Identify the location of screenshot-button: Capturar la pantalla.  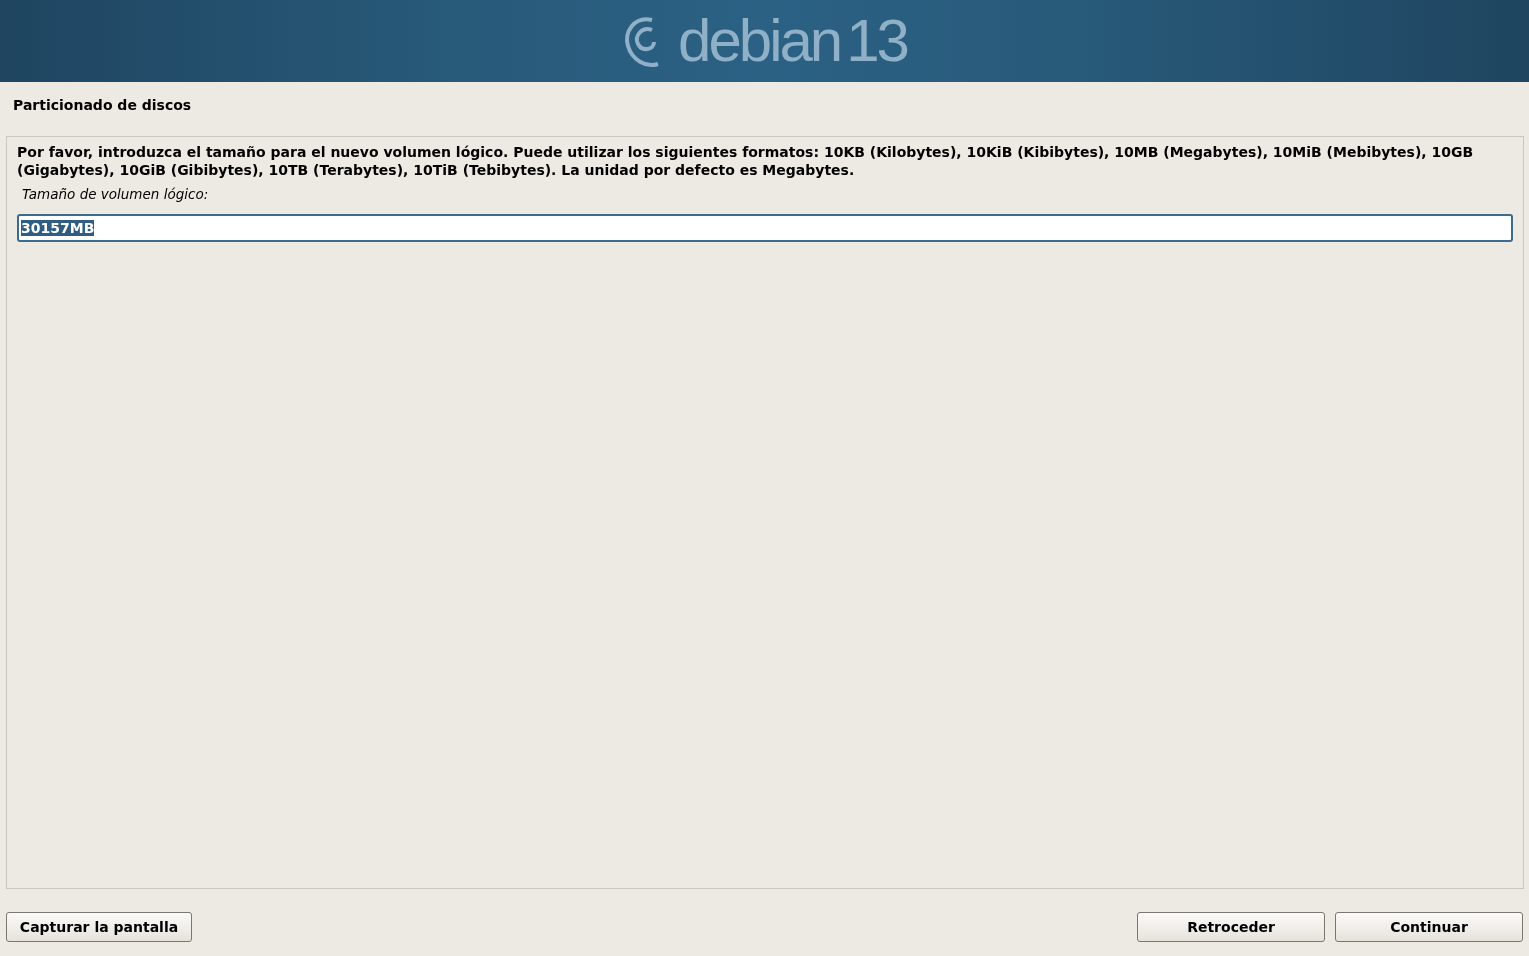
(99, 927).